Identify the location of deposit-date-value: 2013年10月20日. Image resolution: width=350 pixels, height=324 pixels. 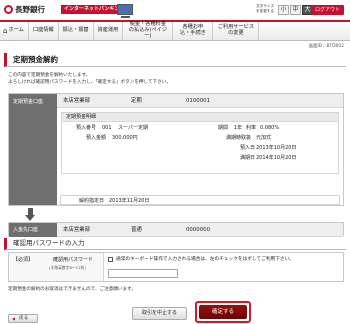
(276, 148).